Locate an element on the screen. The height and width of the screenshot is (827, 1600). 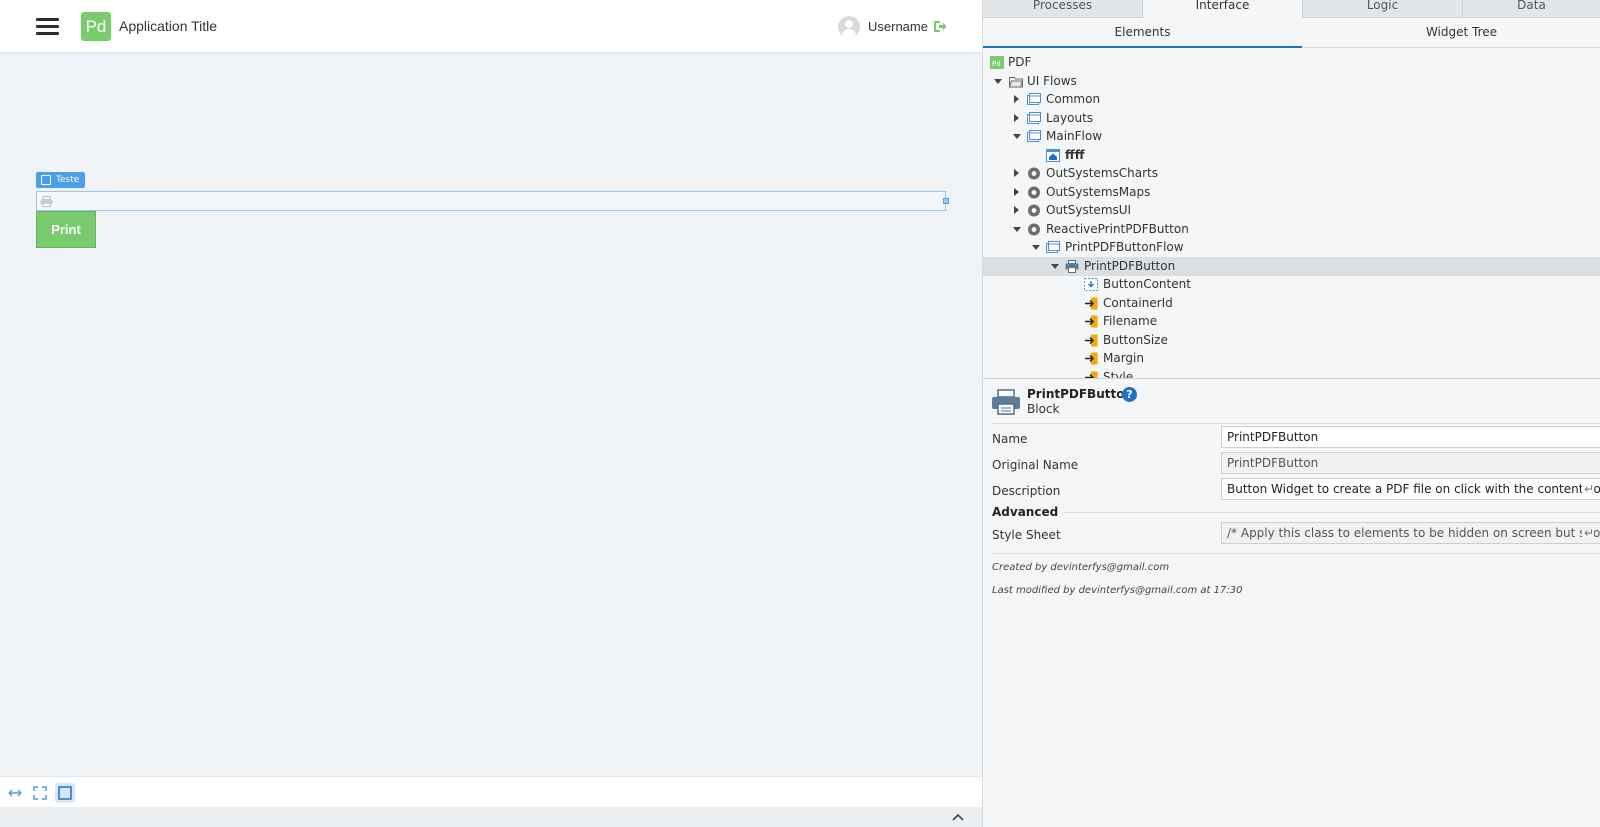
tree-item: Margin is located at coordinates (1291, 358).